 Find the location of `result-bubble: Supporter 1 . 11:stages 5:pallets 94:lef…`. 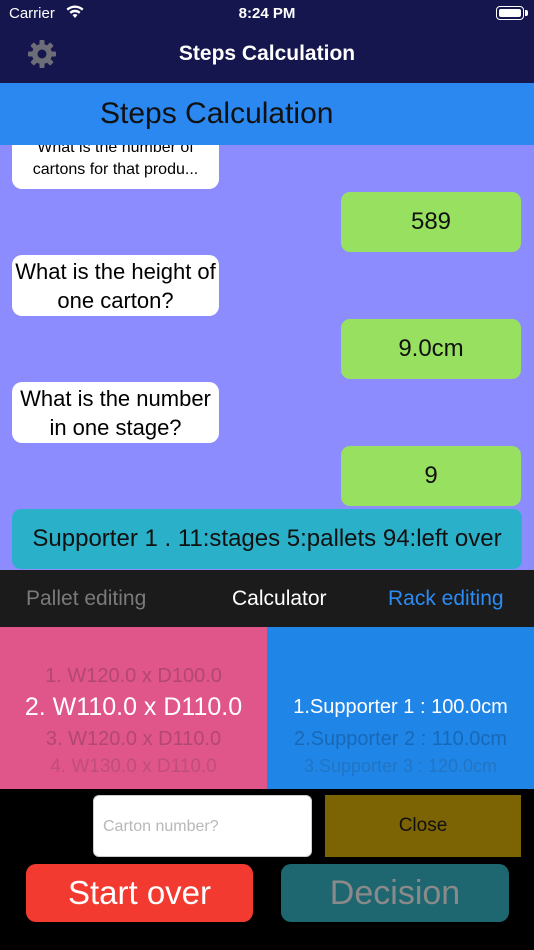

result-bubble: Supporter 1 . 11:stages 5:pallets 94:lef… is located at coordinates (267, 539).